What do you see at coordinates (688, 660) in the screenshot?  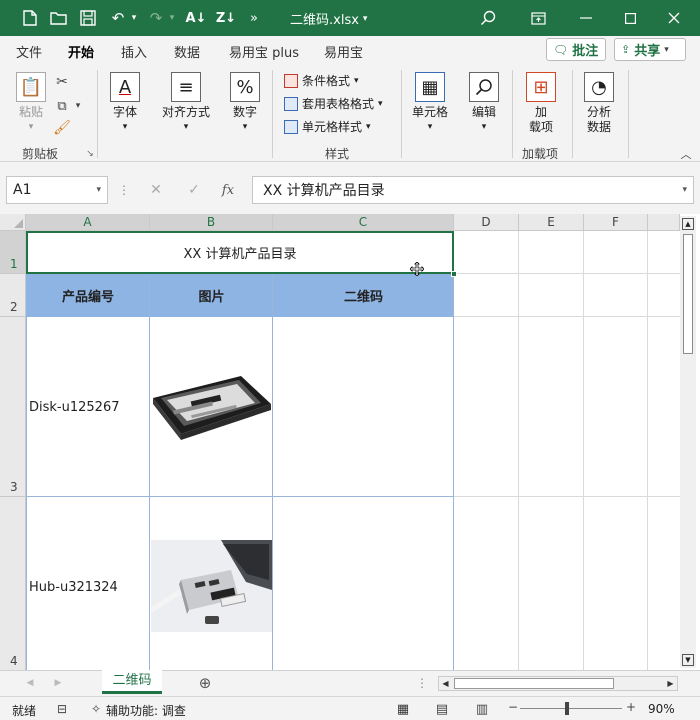 I see `scroll-down-icon: ▼` at bounding box center [688, 660].